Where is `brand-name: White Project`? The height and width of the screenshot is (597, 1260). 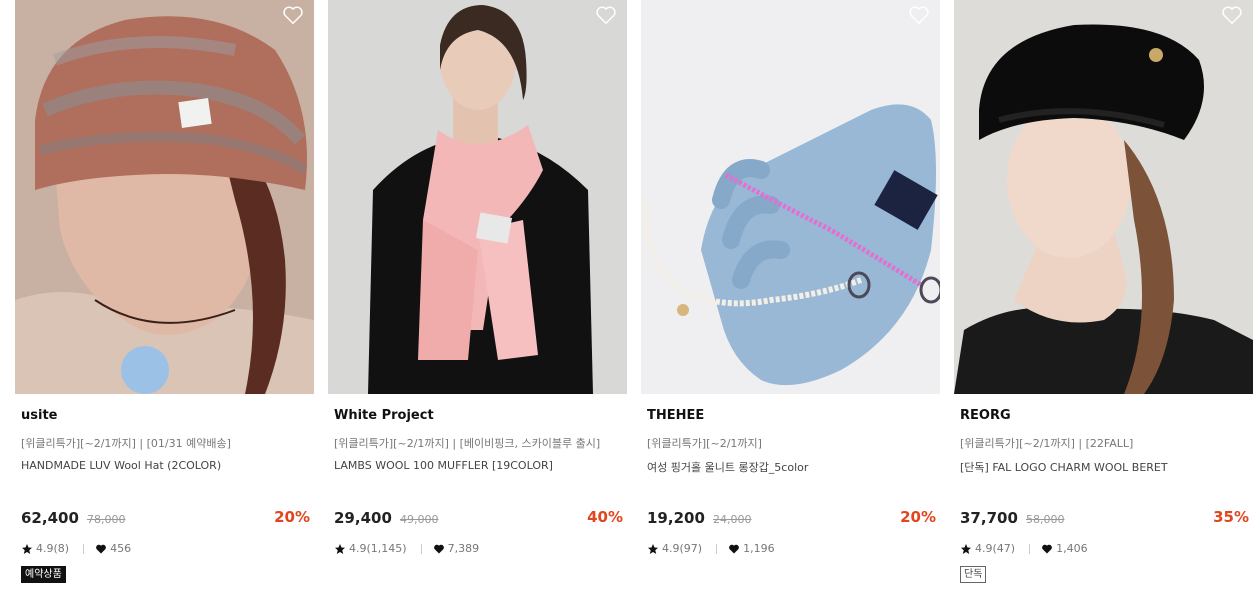
brand-name: White Project is located at coordinates (384, 415).